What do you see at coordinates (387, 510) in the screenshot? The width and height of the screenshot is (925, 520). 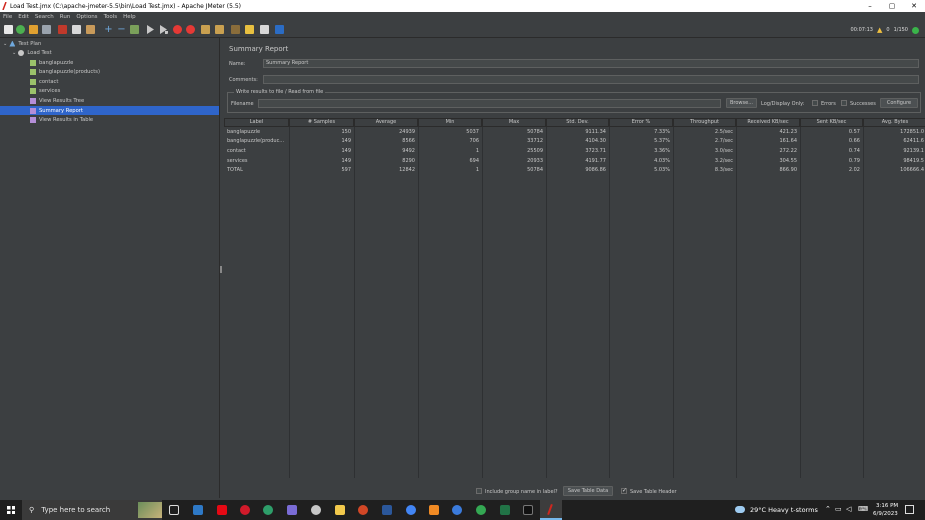 I see `word-icon` at bounding box center [387, 510].